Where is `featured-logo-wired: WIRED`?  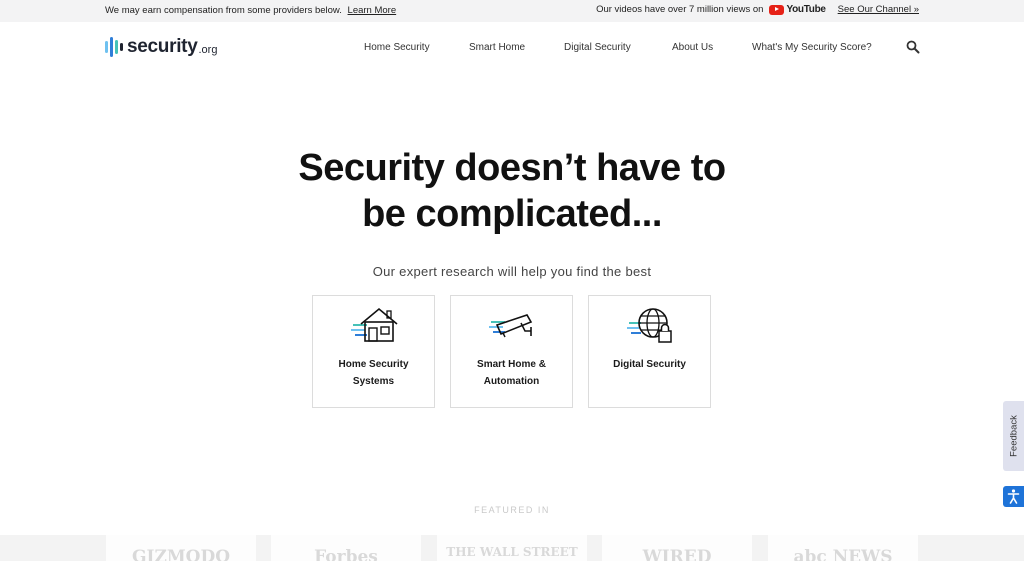
featured-logo-wired: WIRED is located at coordinates (677, 548).